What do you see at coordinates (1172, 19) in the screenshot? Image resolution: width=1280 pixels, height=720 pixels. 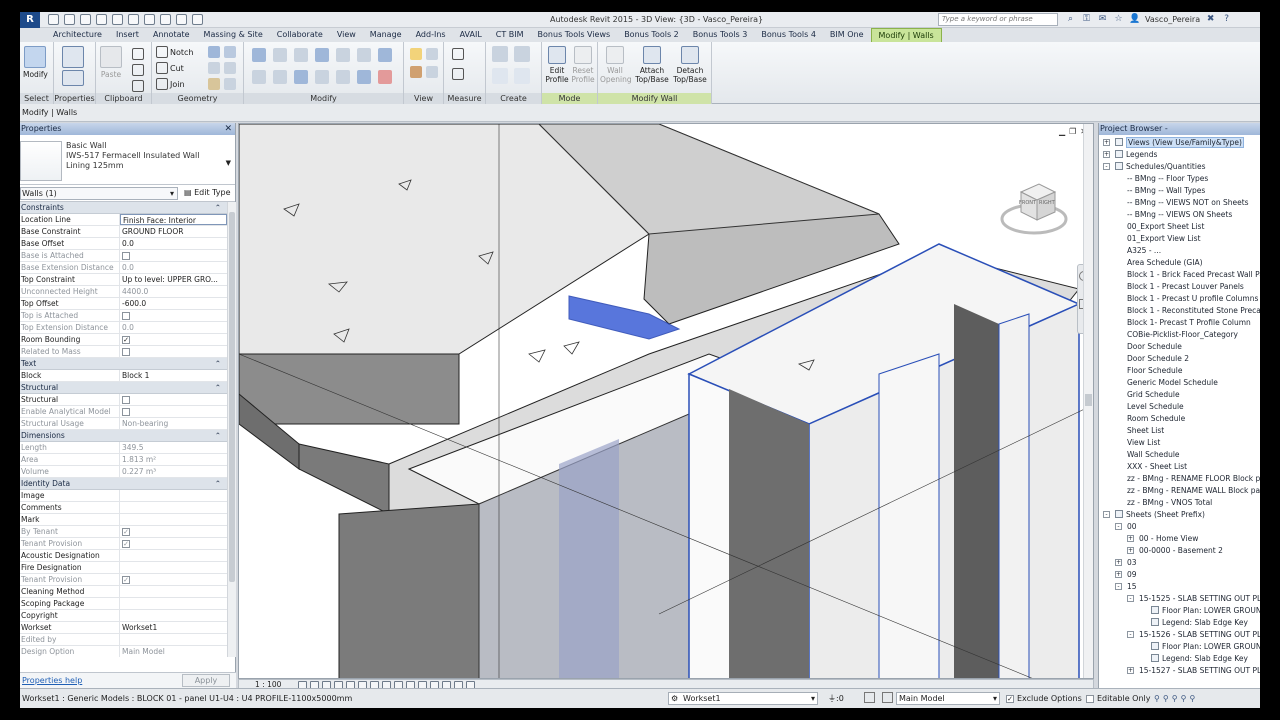 I see `user-name: Vasco_Pereira` at bounding box center [1172, 19].